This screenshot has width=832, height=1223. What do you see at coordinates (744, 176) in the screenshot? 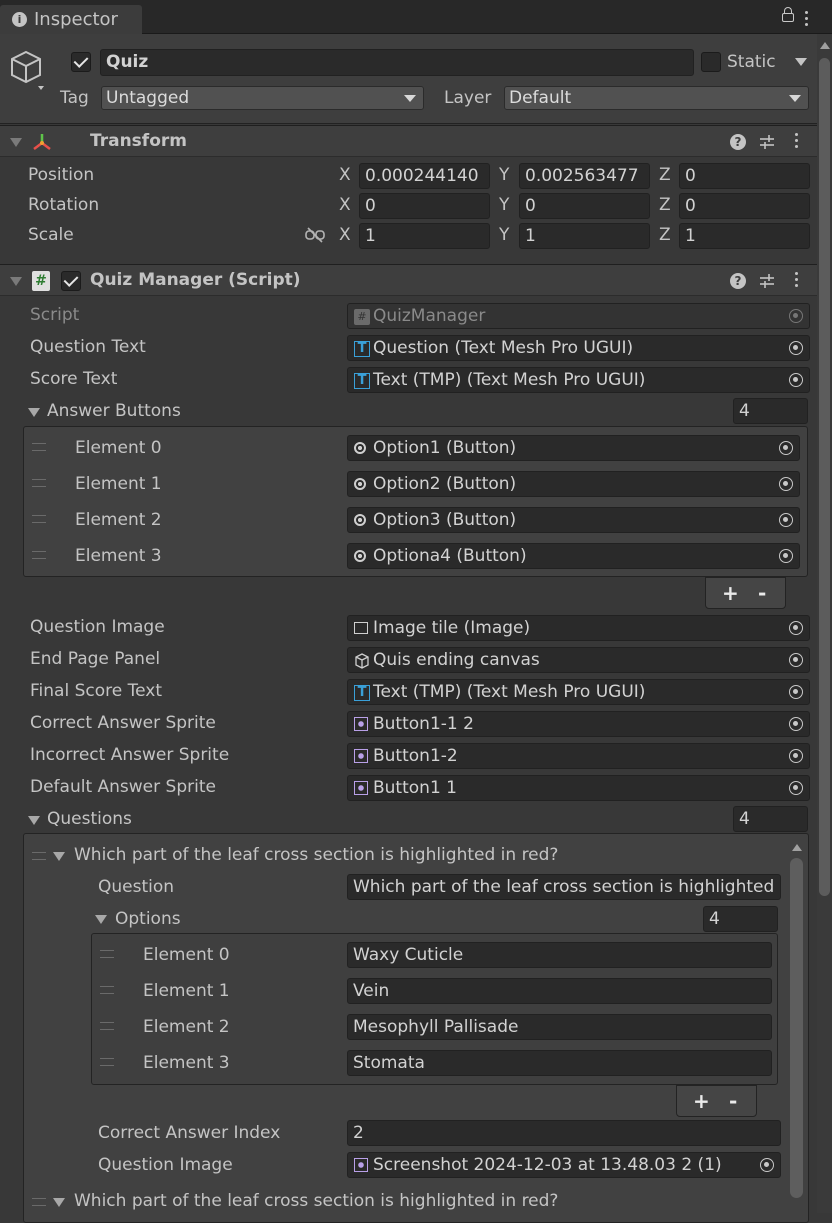
I see `position-z-field: 0` at bounding box center [744, 176].